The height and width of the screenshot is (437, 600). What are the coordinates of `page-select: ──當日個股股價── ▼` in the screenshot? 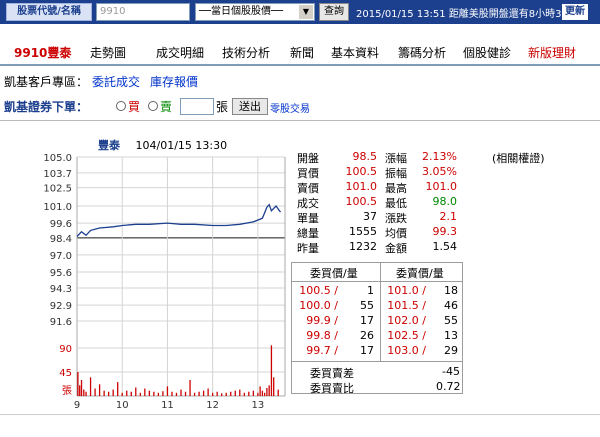 It's located at (255, 12).